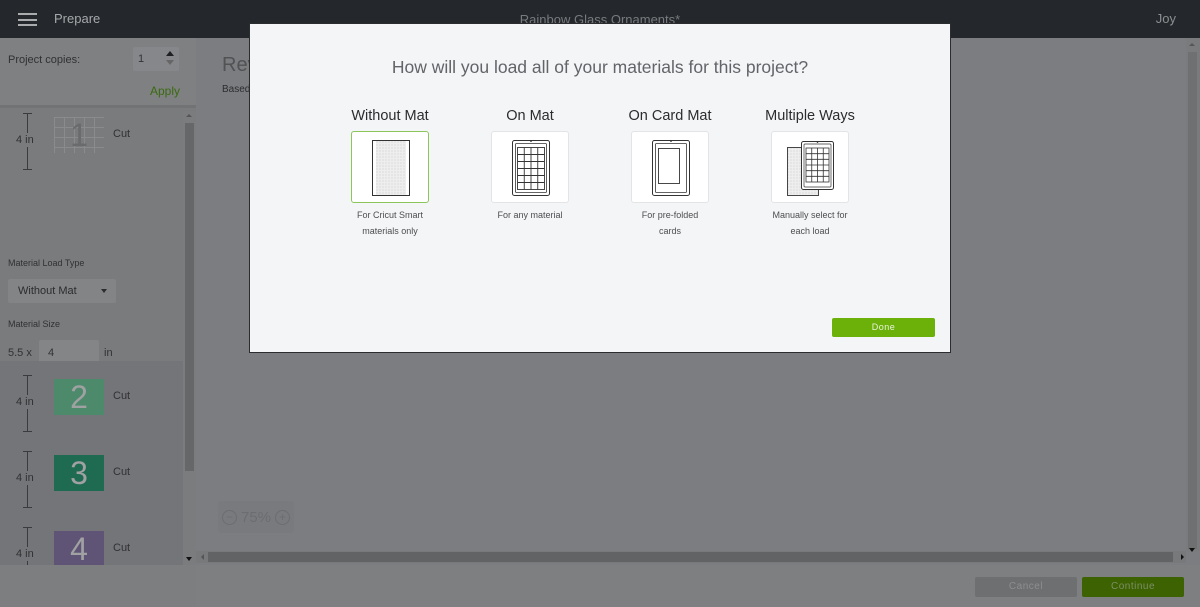 This screenshot has height=607, width=1200. I want to click on option-title: On Mat, so click(530, 116).